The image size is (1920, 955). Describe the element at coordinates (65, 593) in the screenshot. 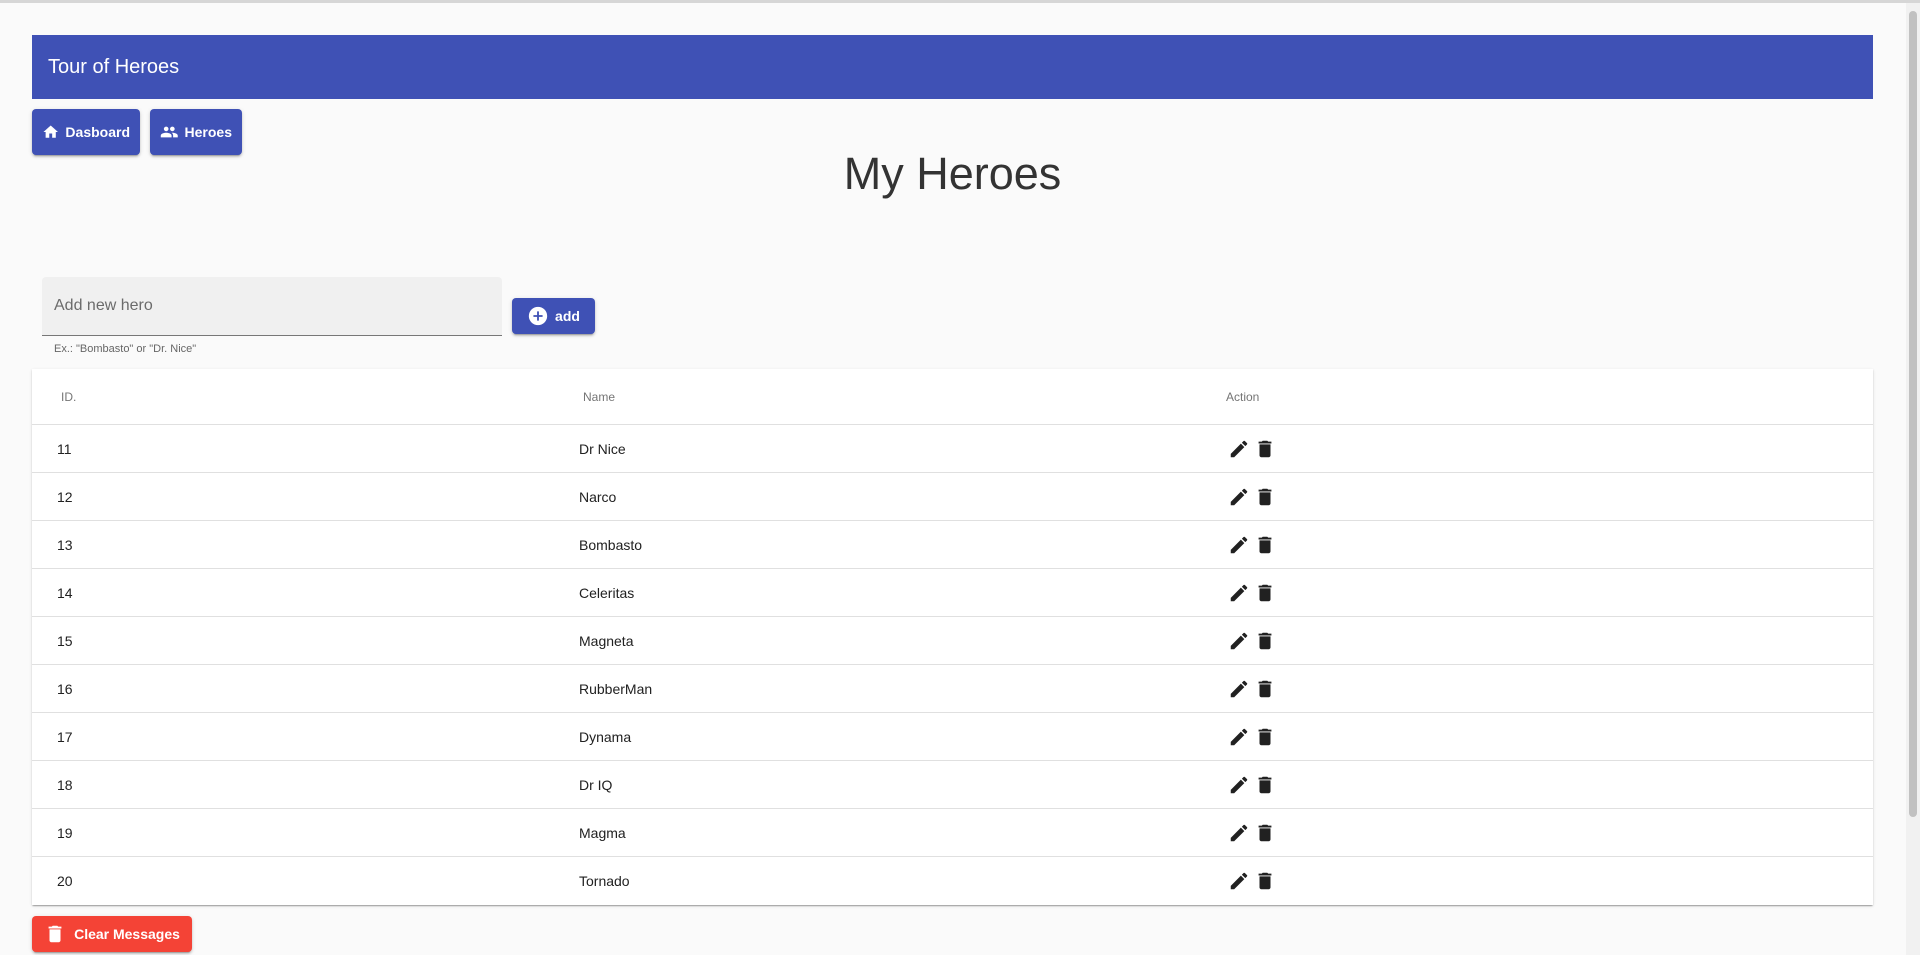

I see `hero-id: 14` at that location.